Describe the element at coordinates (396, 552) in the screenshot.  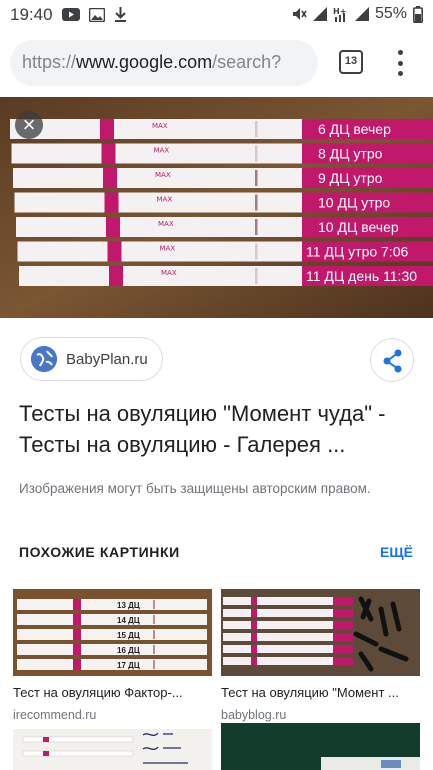
I see `more-link: ЕЩЁ` at that location.